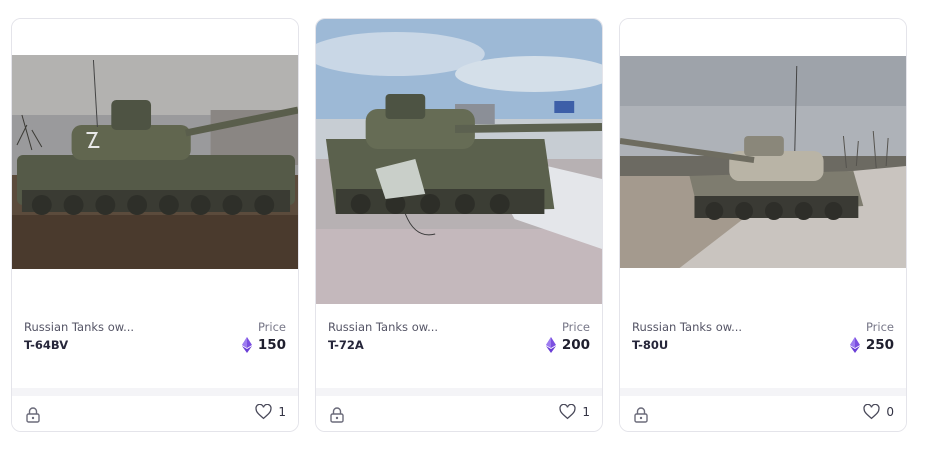  What do you see at coordinates (890, 412) in the screenshot?
I see `like-count: 0` at bounding box center [890, 412].